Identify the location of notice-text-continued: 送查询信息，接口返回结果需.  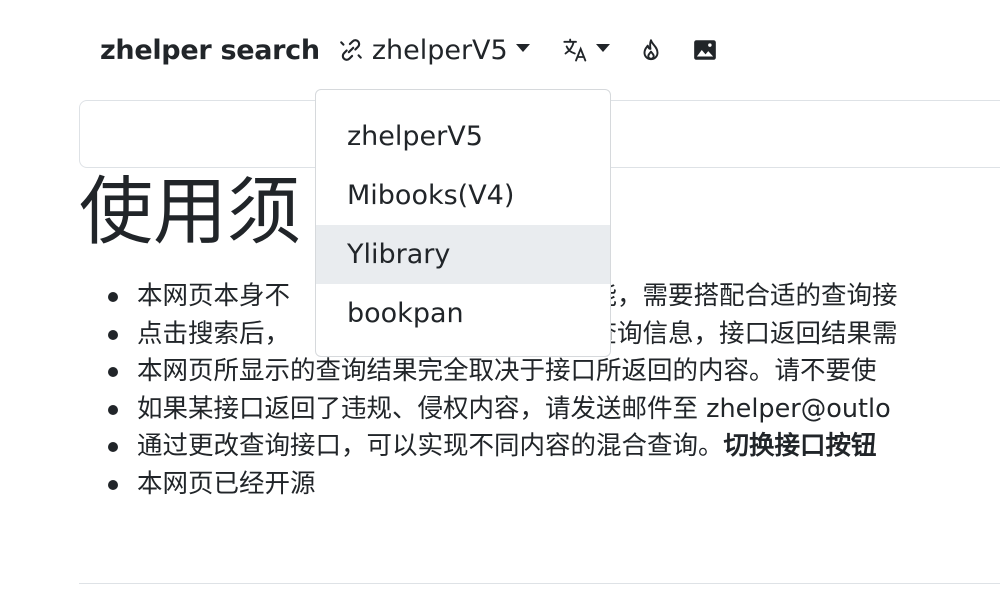
(732, 333).